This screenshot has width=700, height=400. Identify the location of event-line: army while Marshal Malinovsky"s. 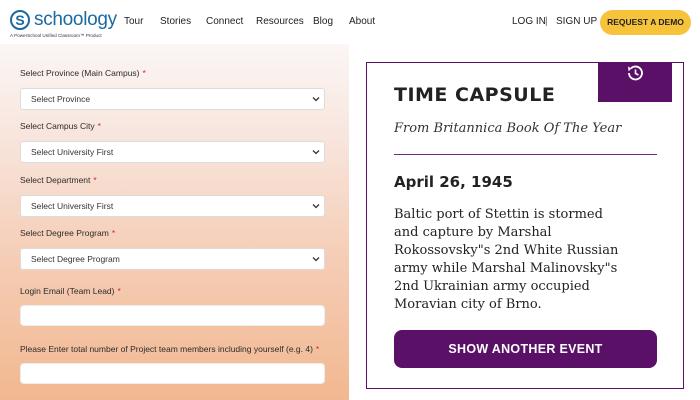
(506, 268).